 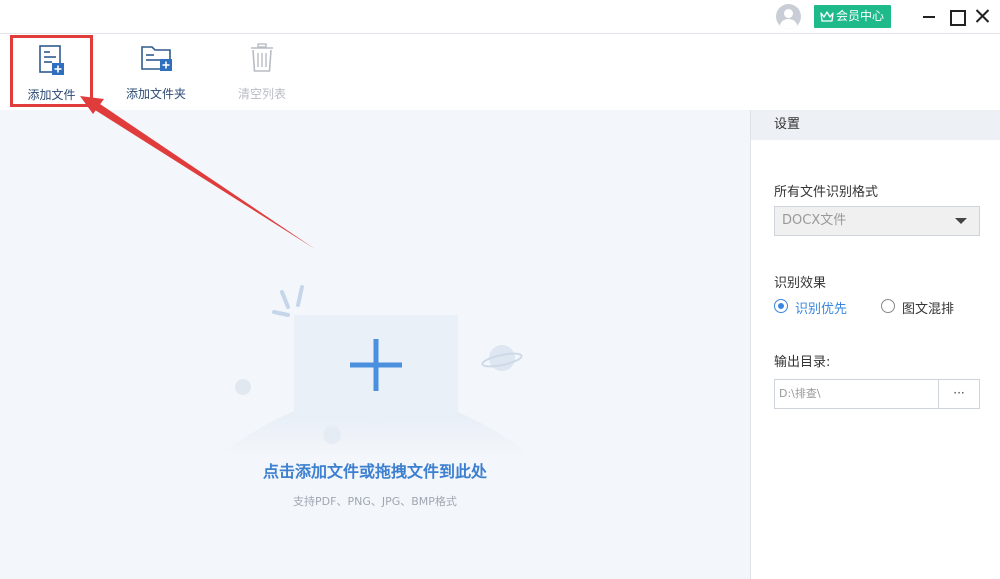 I want to click on planet-icon, so click(x=502, y=358).